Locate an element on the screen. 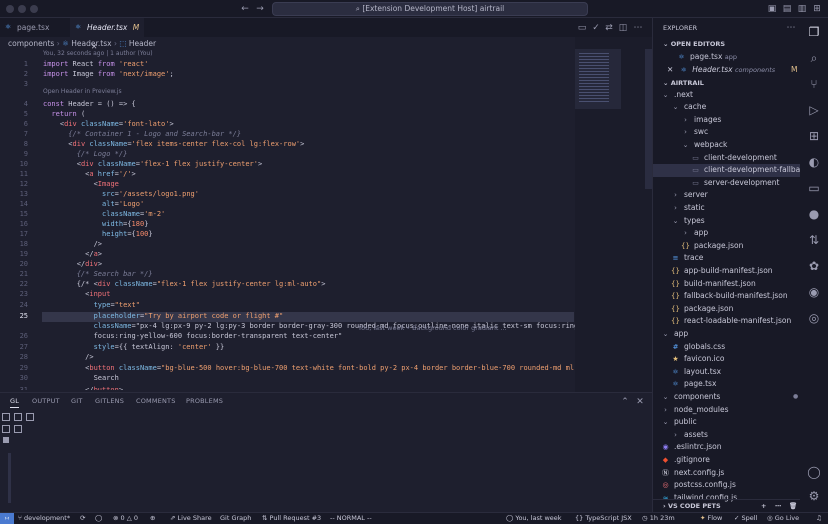 This screenshot has height=524, width=828. paw-icon: ✿ is located at coordinates (814, 266).